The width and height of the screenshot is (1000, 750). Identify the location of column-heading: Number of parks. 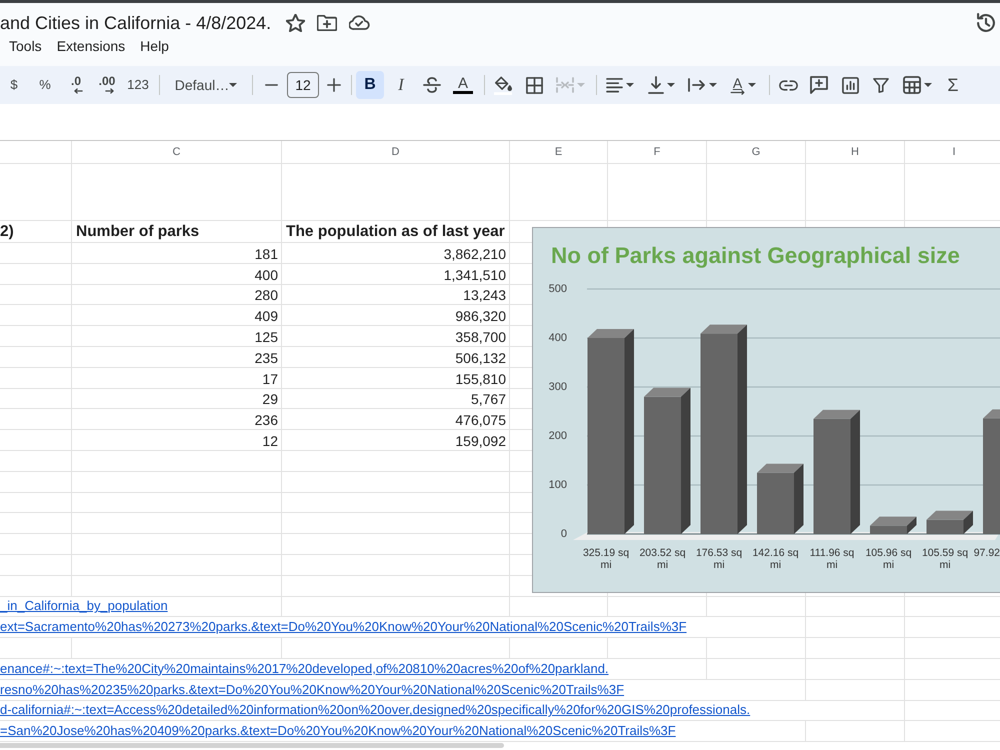
(177, 232).